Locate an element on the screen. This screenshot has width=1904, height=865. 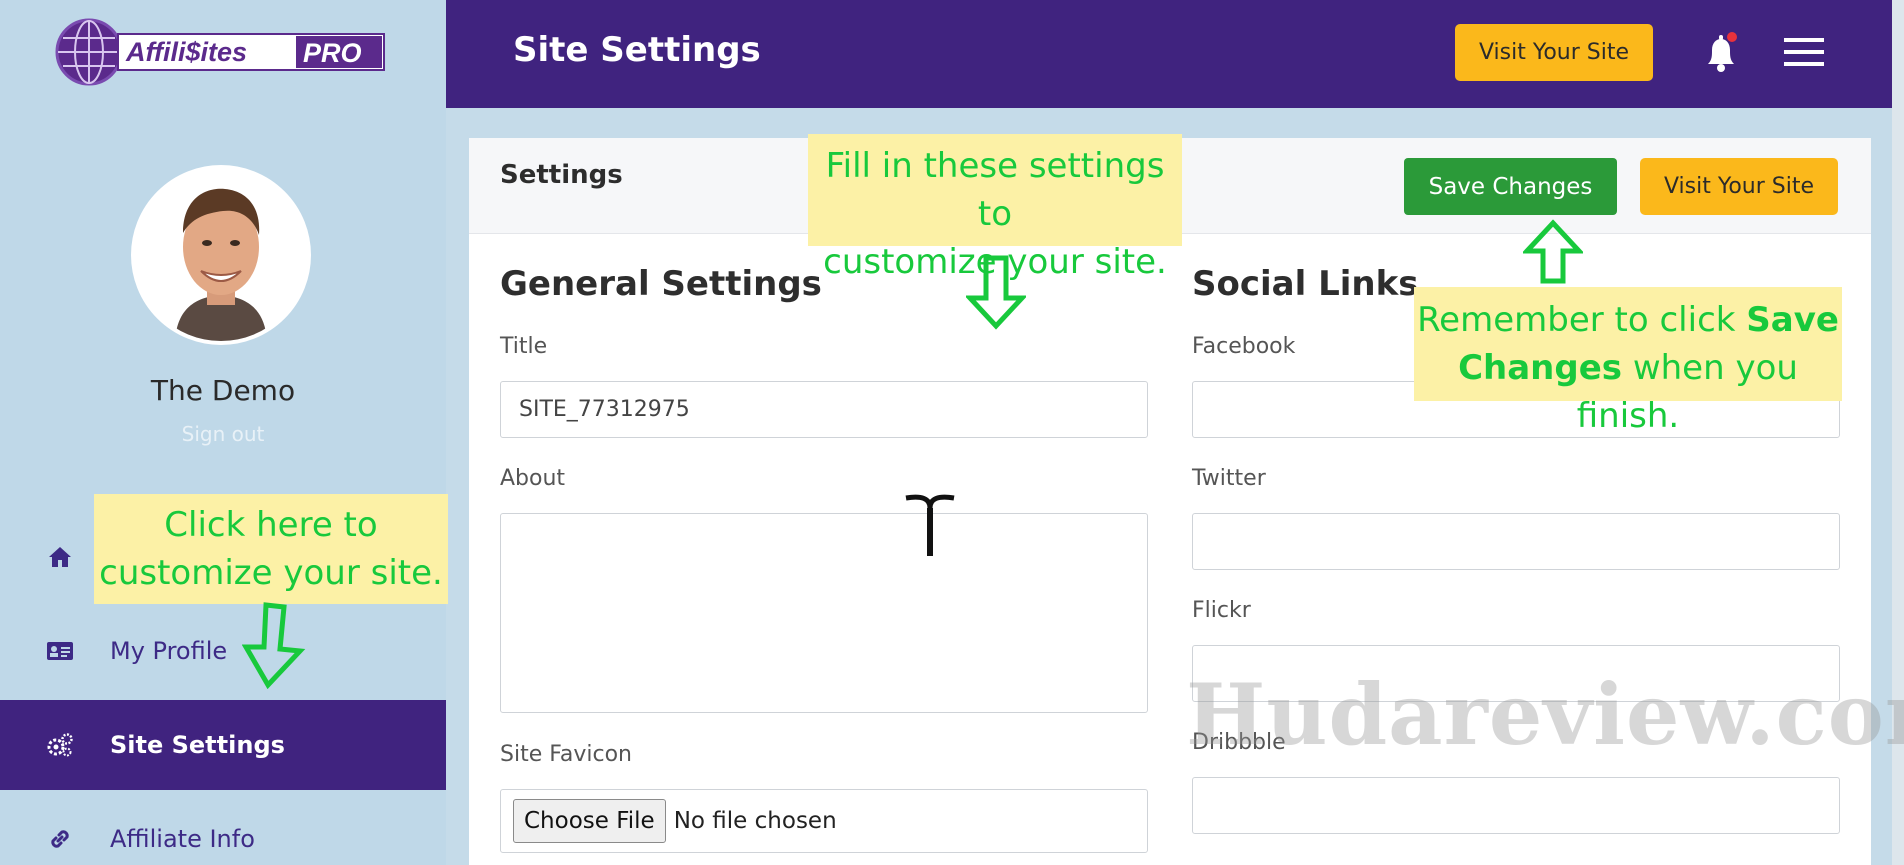
svg-text: PRO is located at coordinates (332, 53).